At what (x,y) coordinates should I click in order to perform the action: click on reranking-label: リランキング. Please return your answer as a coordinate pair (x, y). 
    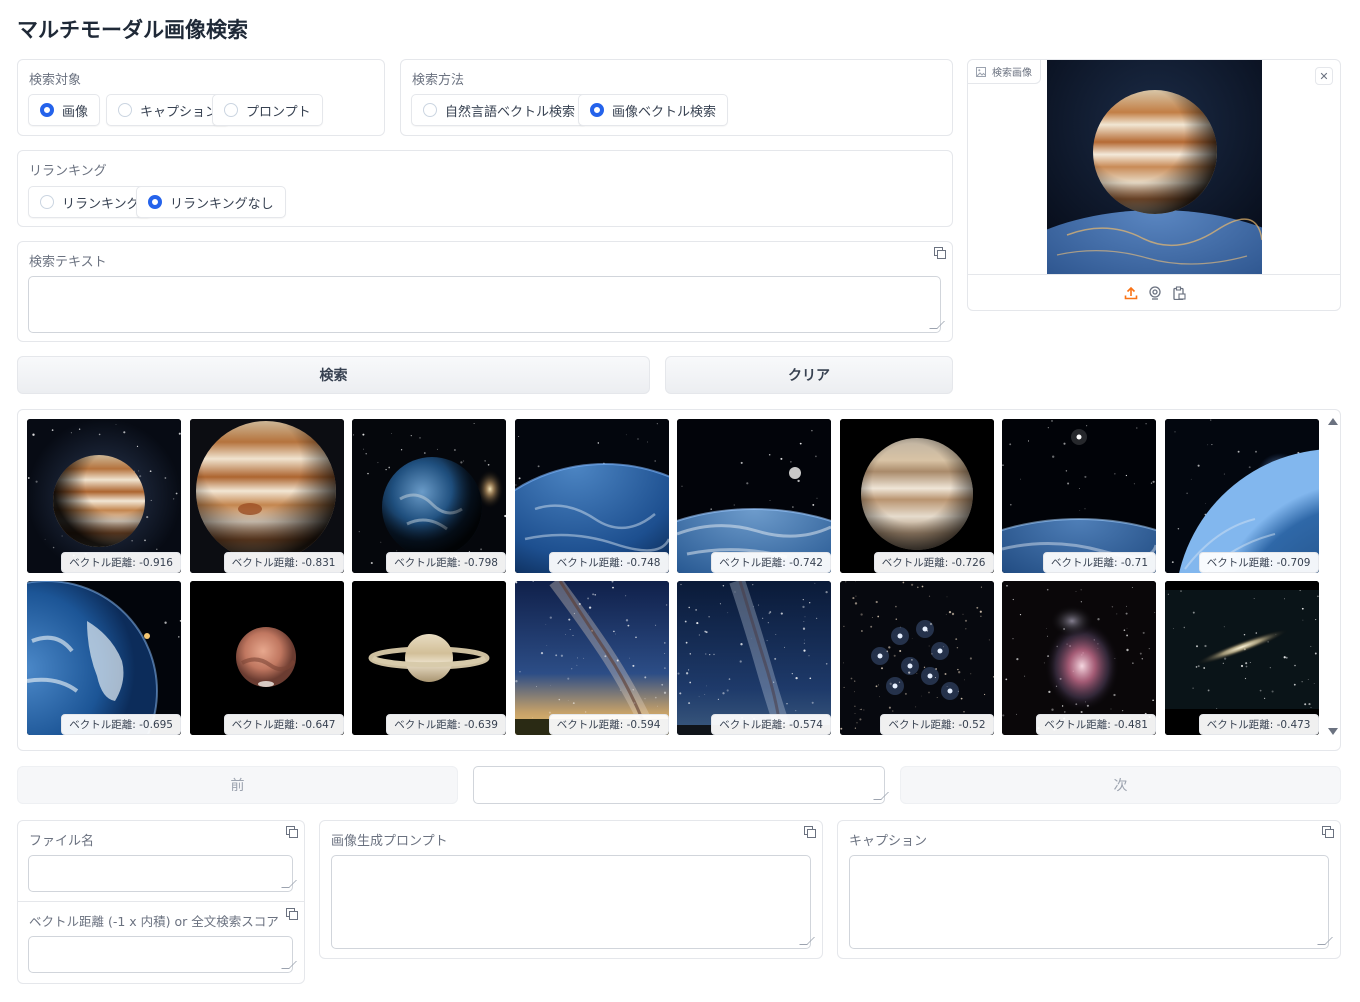
    Looking at the image, I should click on (68, 171).